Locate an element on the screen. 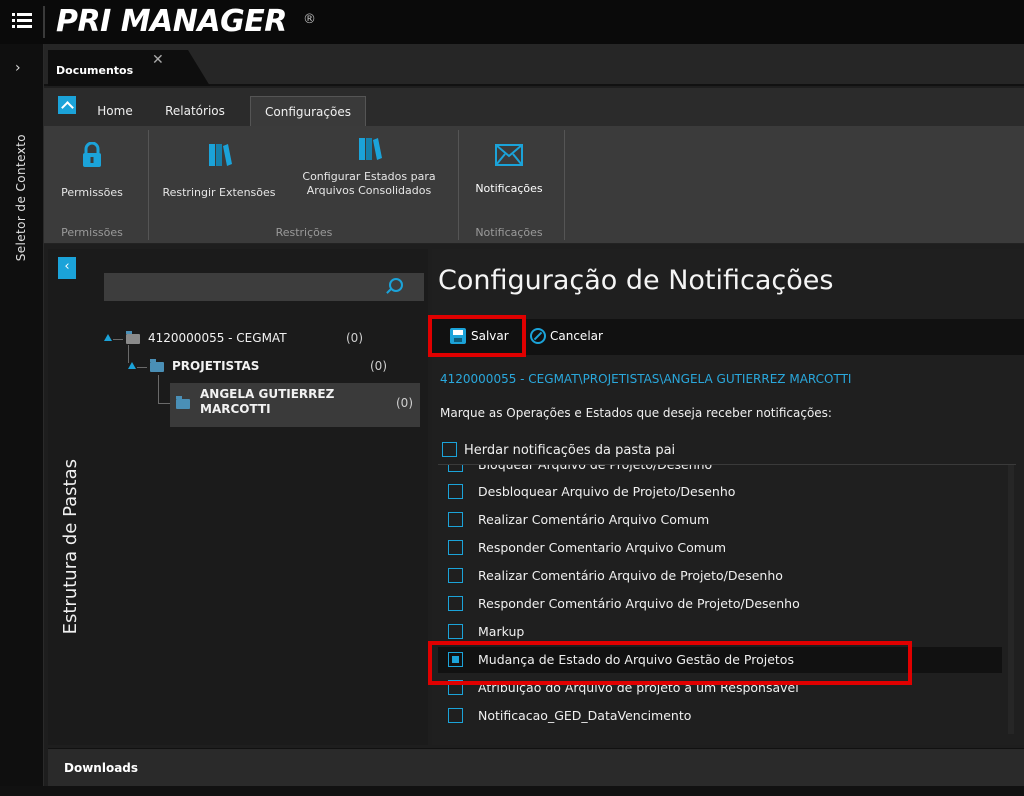 Image resolution: width=1024 pixels, height=796 pixels. chevron-right-icon: › is located at coordinates (18, 68).